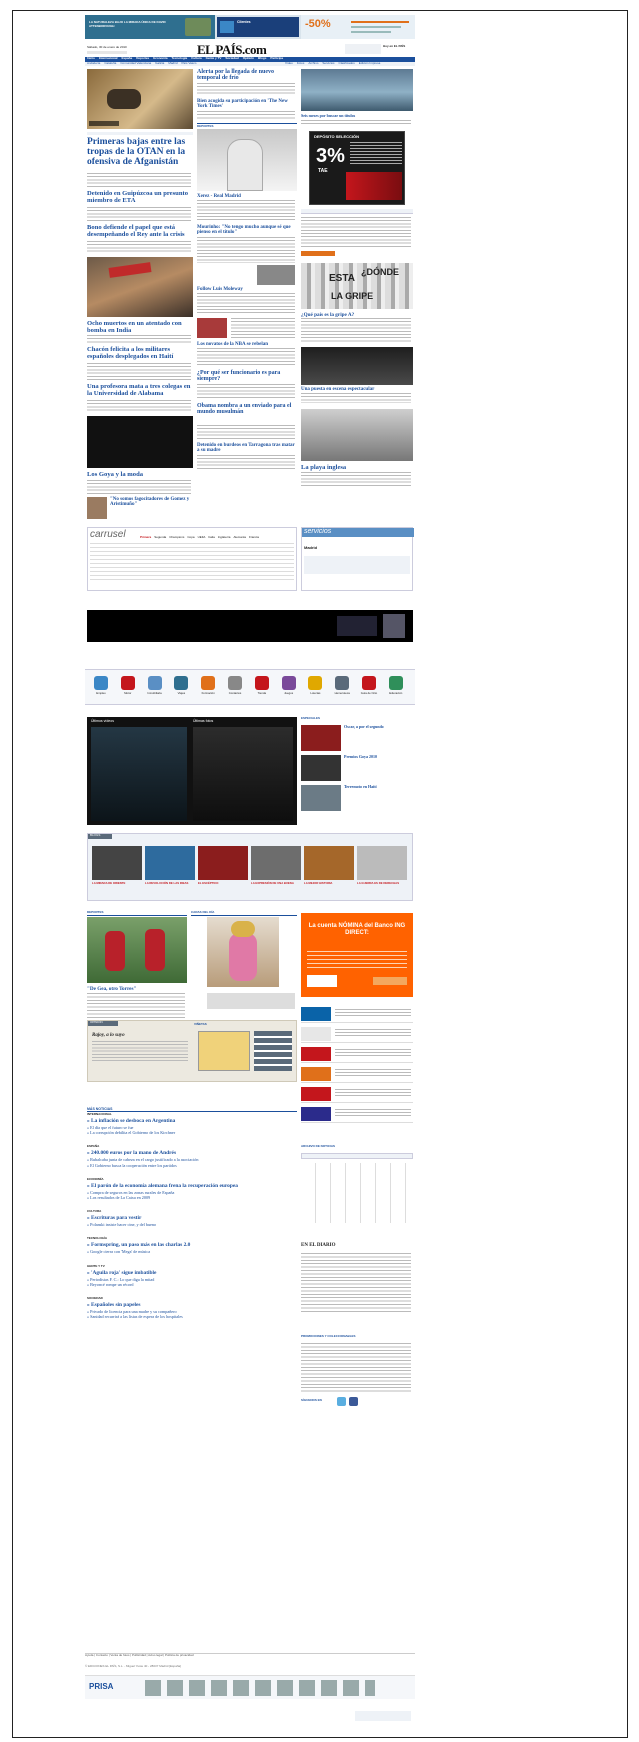  I want to click on service-0: Empleo, so click(101, 685).